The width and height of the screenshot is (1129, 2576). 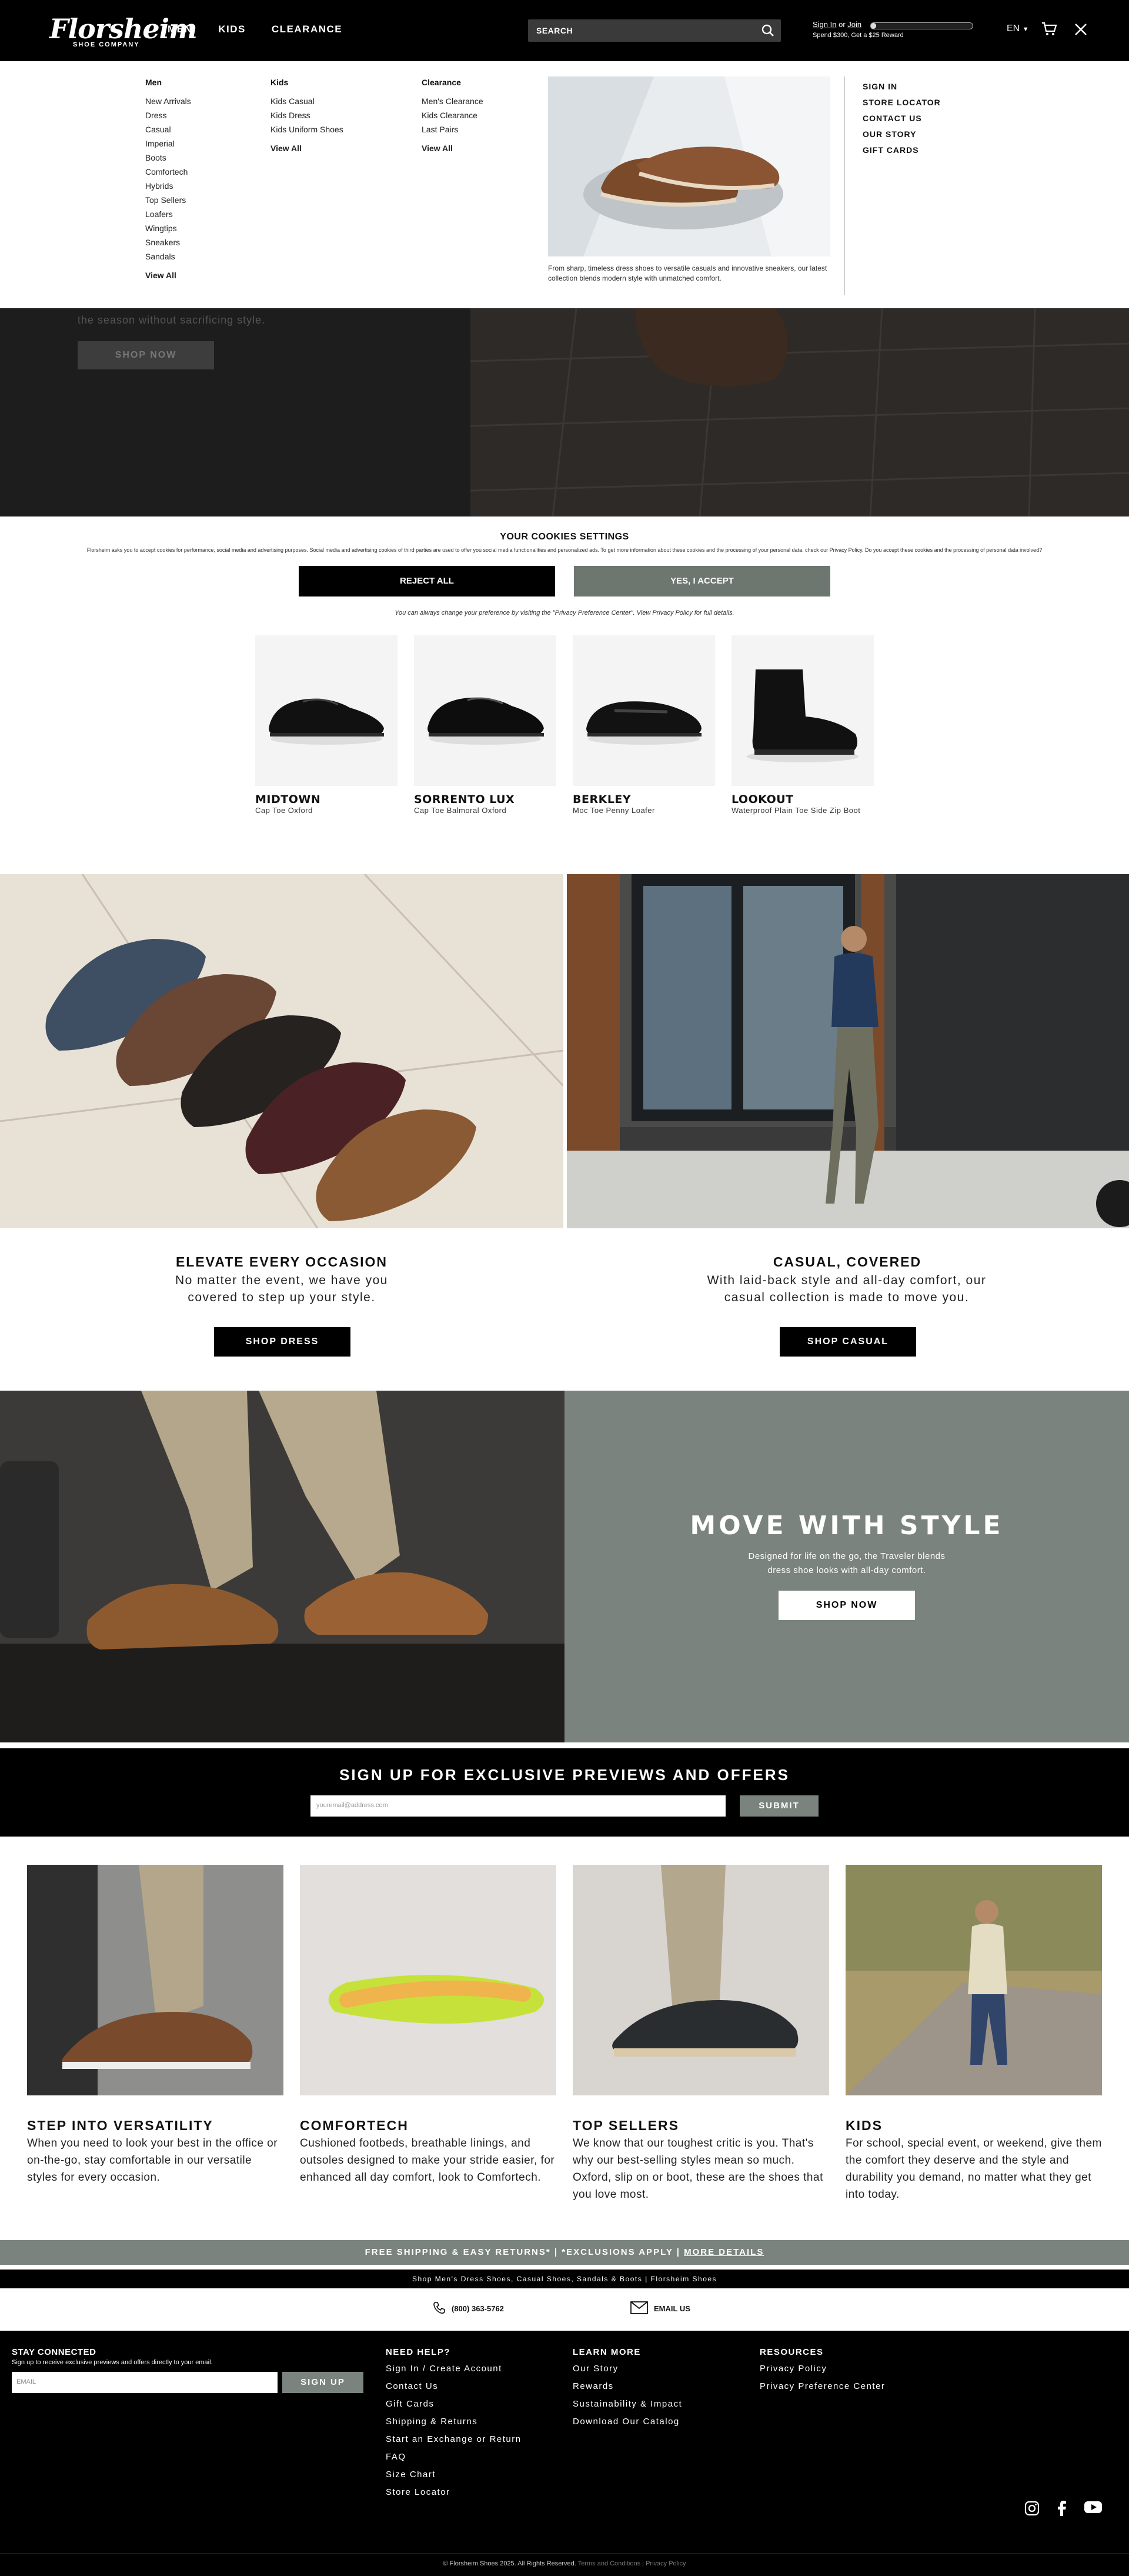 What do you see at coordinates (854, 25) in the screenshot?
I see `join-link: Join` at bounding box center [854, 25].